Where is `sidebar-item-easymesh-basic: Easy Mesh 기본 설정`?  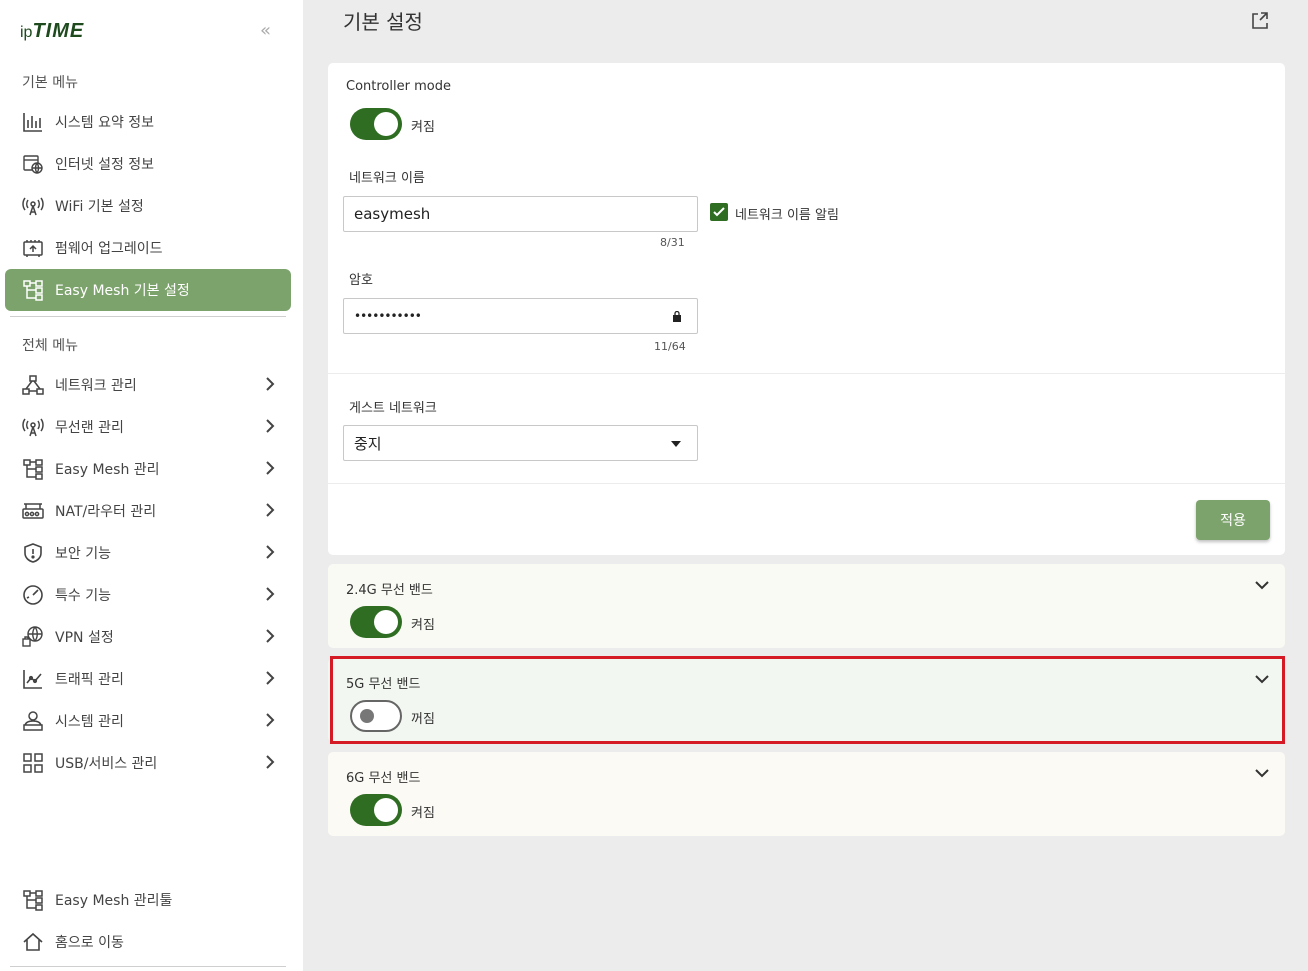 sidebar-item-easymesh-basic: Easy Mesh 기본 설정 is located at coordinates (148, 290).